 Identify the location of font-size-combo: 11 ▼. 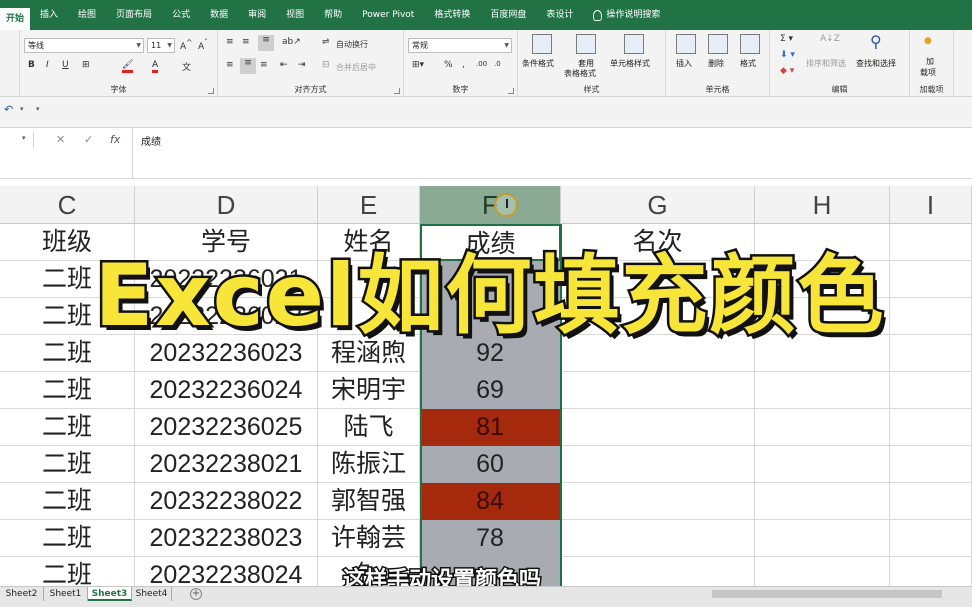
(161, 45).